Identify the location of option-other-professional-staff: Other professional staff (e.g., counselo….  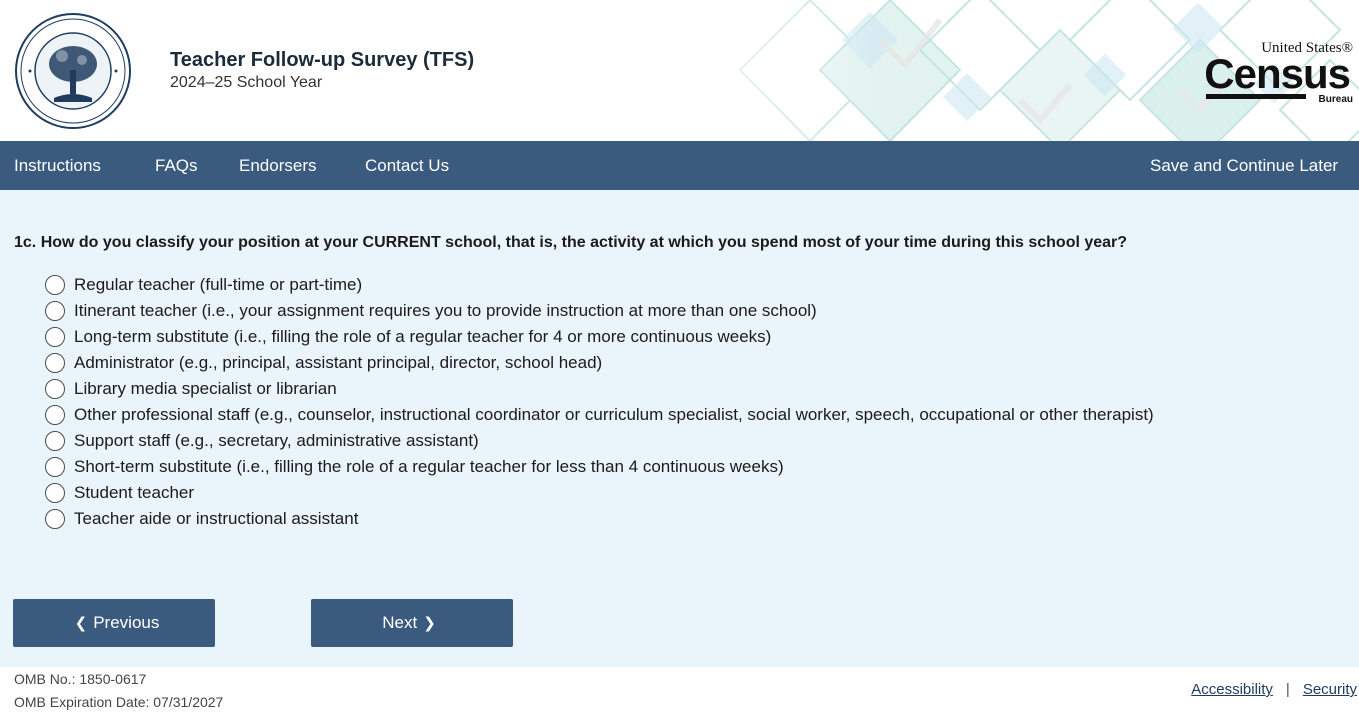
(599, 415).